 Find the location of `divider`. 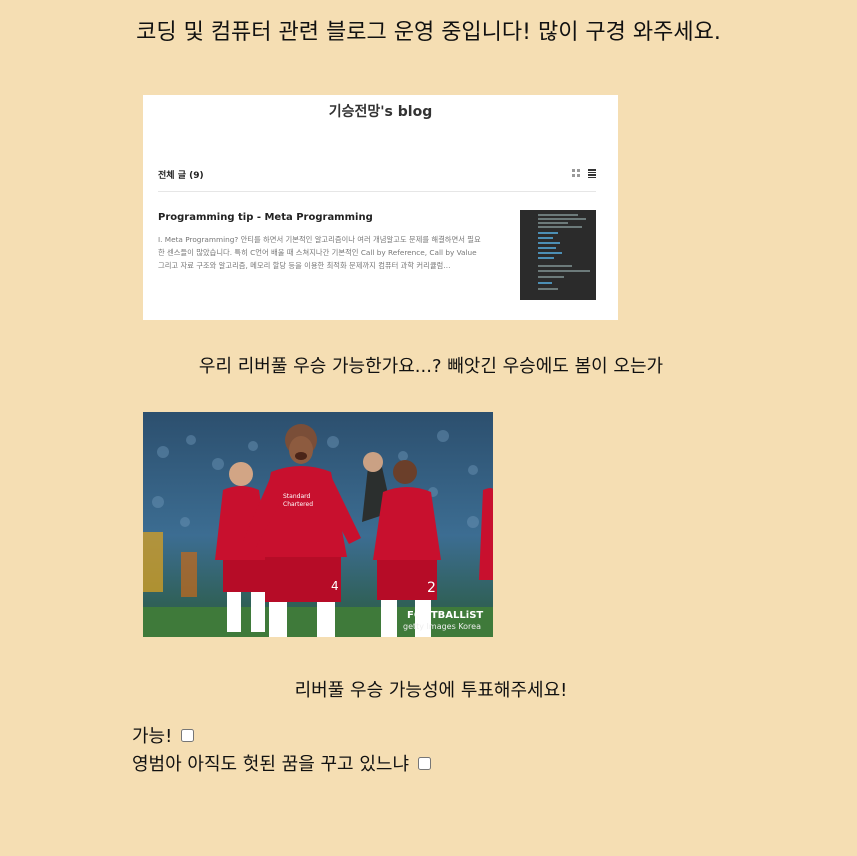

divider is located at coordinates (377, 191).